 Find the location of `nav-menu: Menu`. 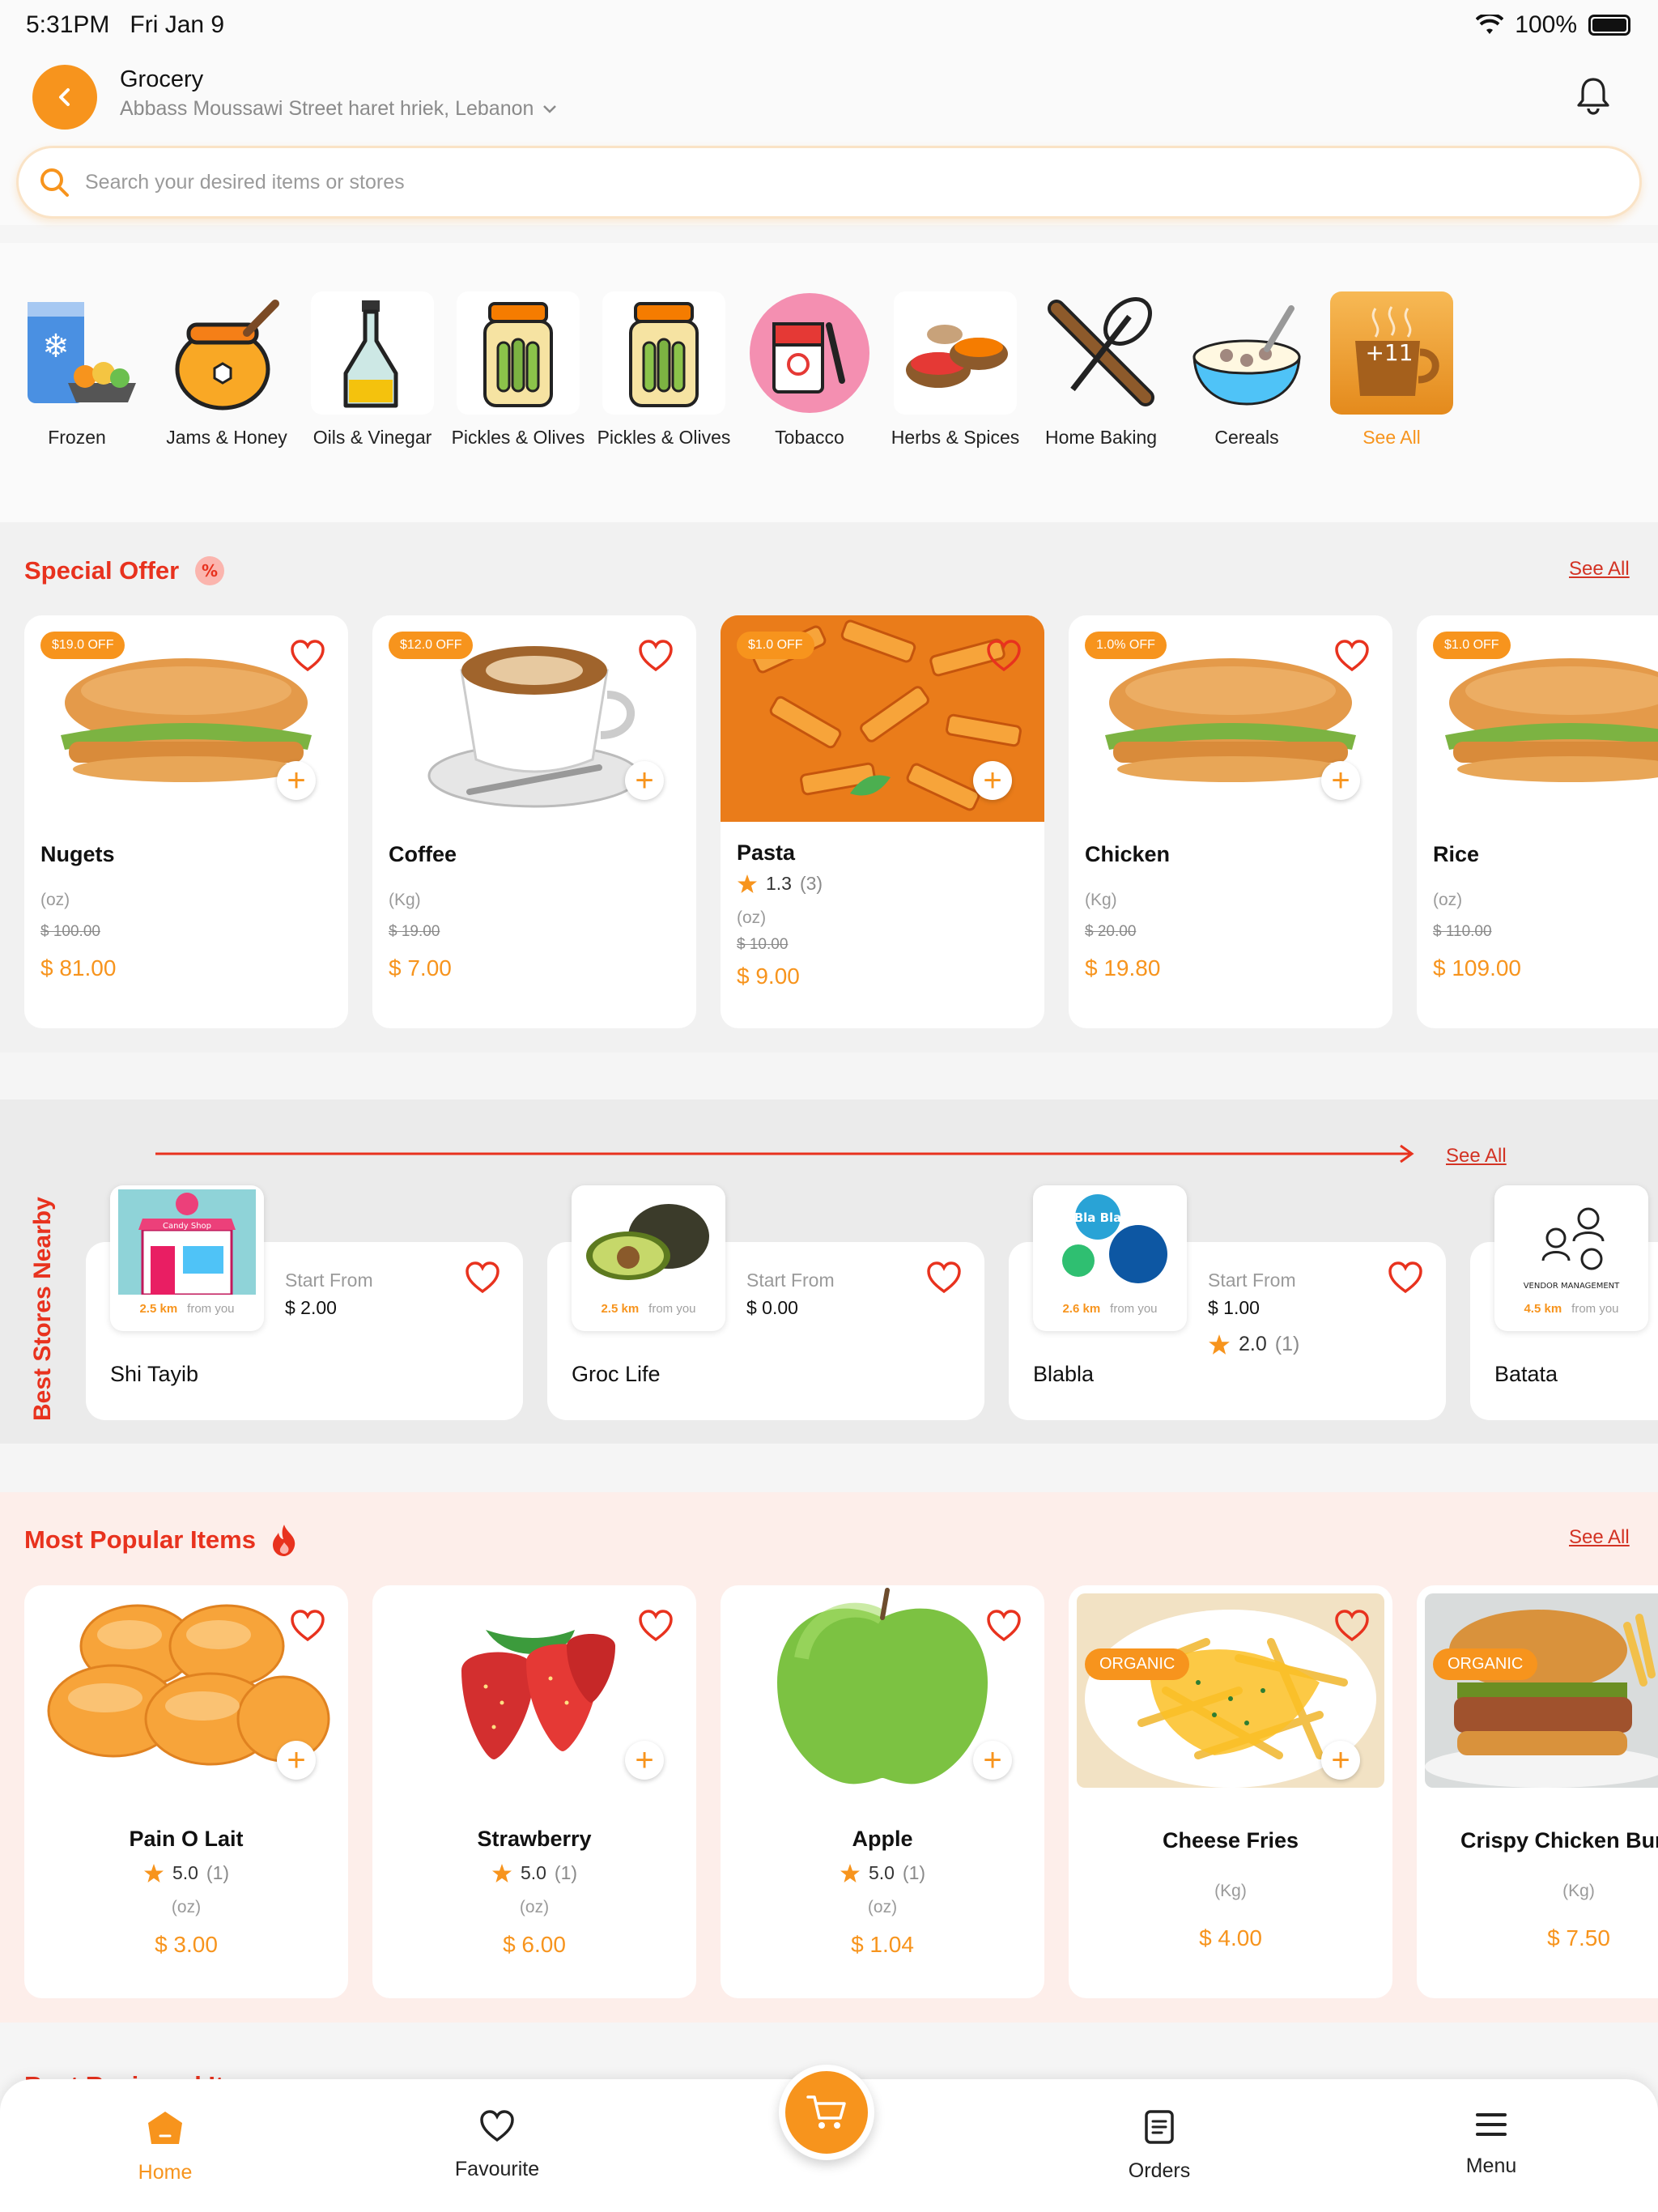

nav-menu: Menu is located at coordinates (1491, 2144).